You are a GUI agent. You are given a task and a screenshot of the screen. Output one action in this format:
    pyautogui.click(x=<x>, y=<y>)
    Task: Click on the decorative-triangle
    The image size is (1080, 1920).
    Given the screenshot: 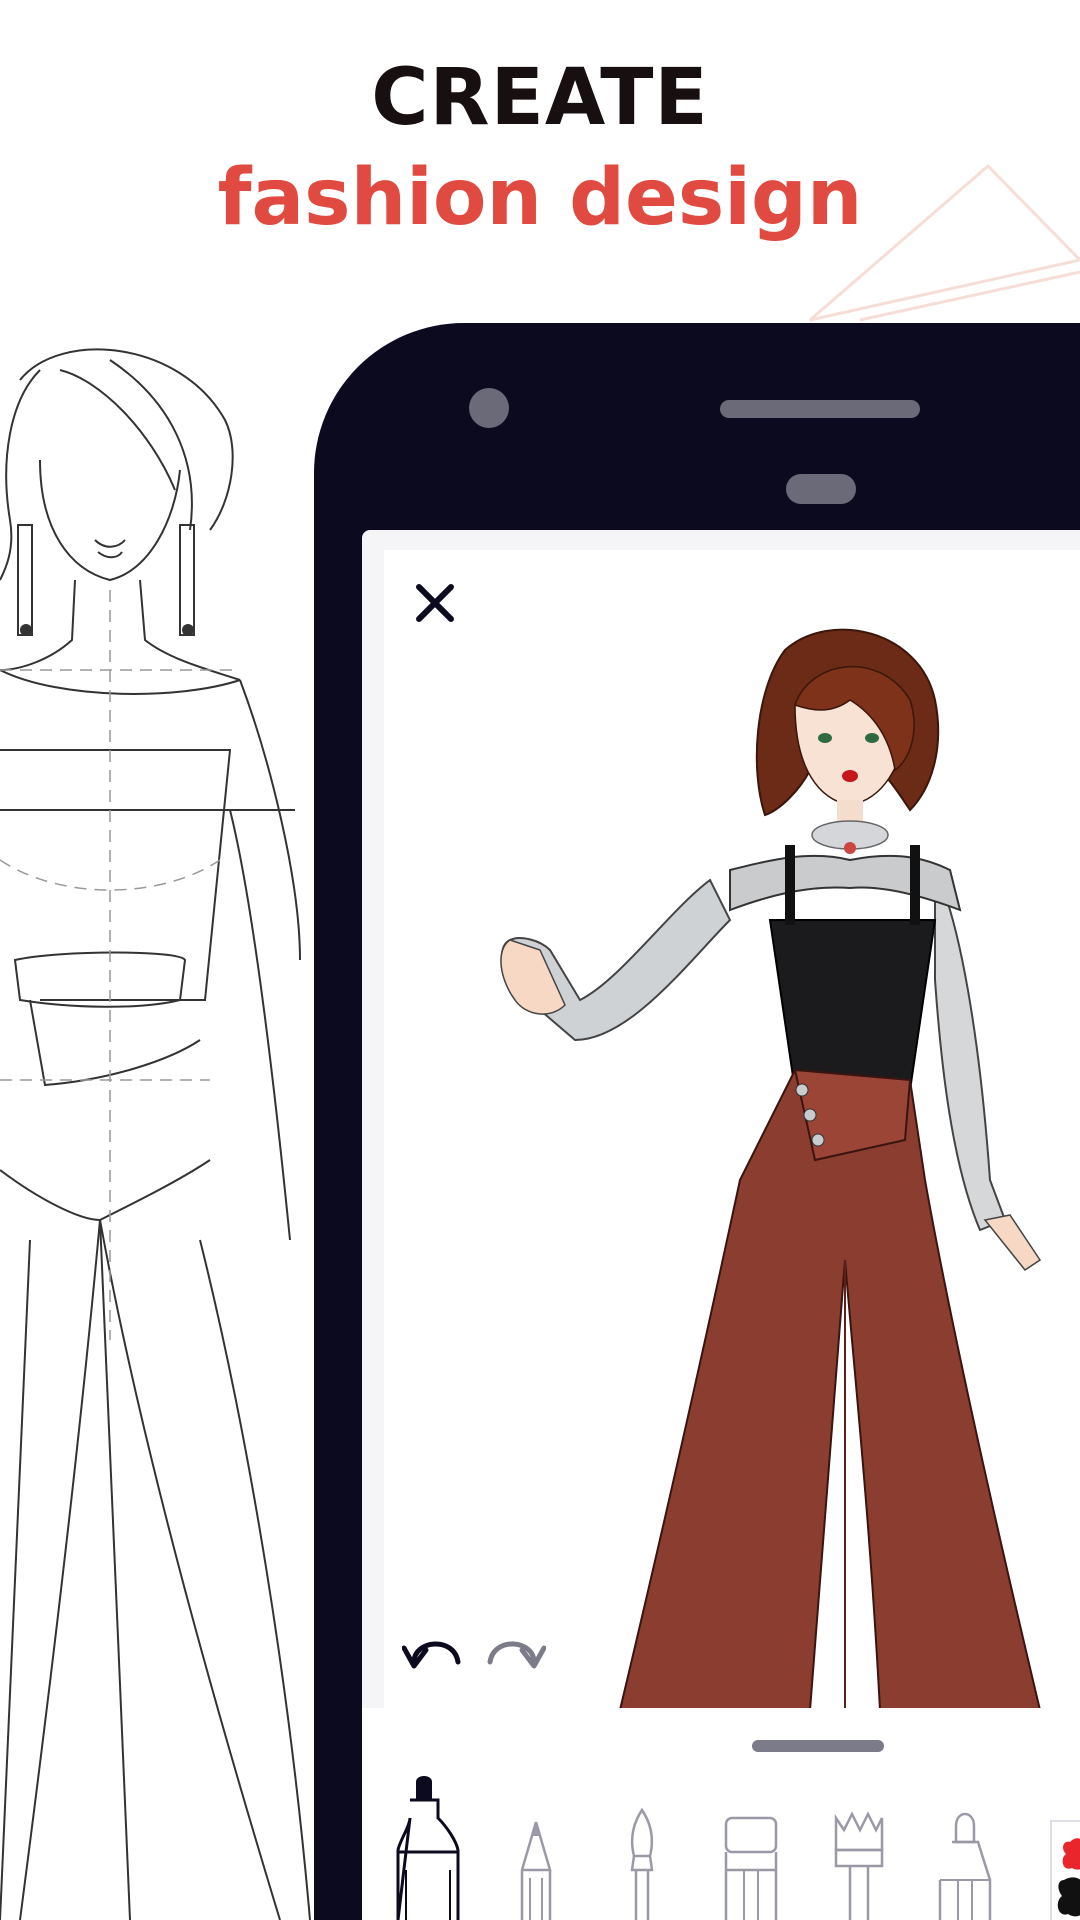 What is the action you would take?
    pyautogui.click(x=944, y=242)
    